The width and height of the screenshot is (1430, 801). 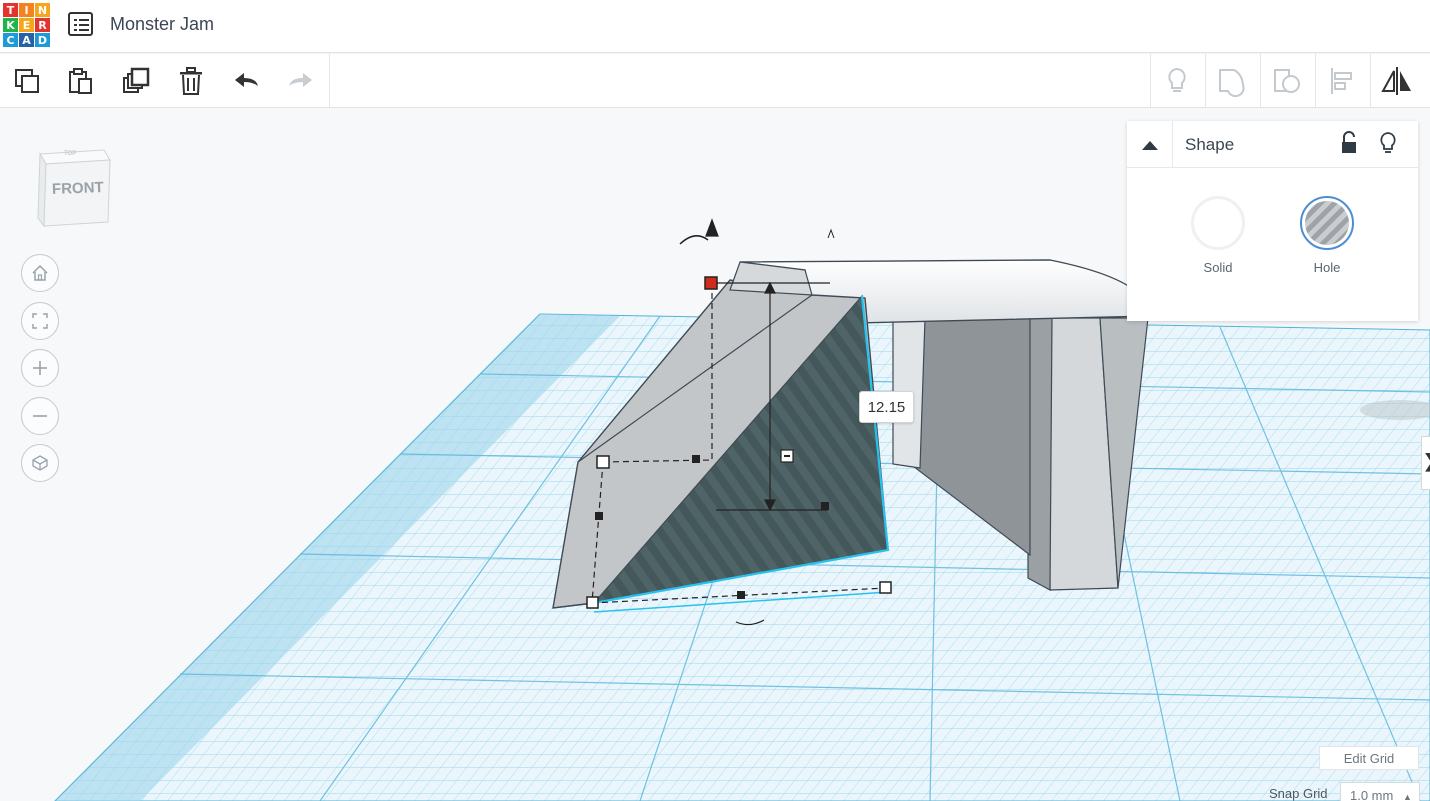 I want to click on edit-toolbar, so click(x=715, y=81).